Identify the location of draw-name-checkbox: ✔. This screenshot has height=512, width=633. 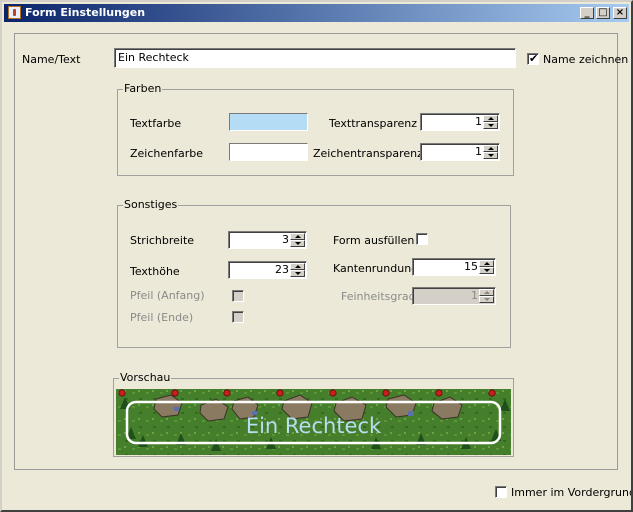
(533, 59).